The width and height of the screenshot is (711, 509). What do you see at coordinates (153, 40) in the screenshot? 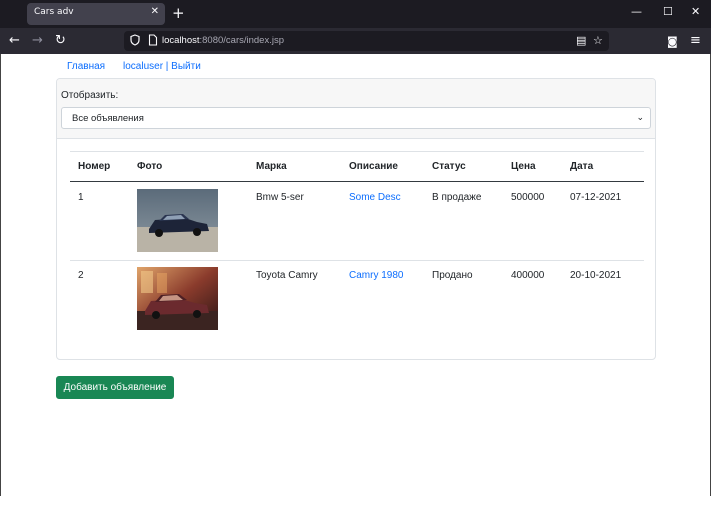
I see `page-info-icon` at bounding box center [153, 40].